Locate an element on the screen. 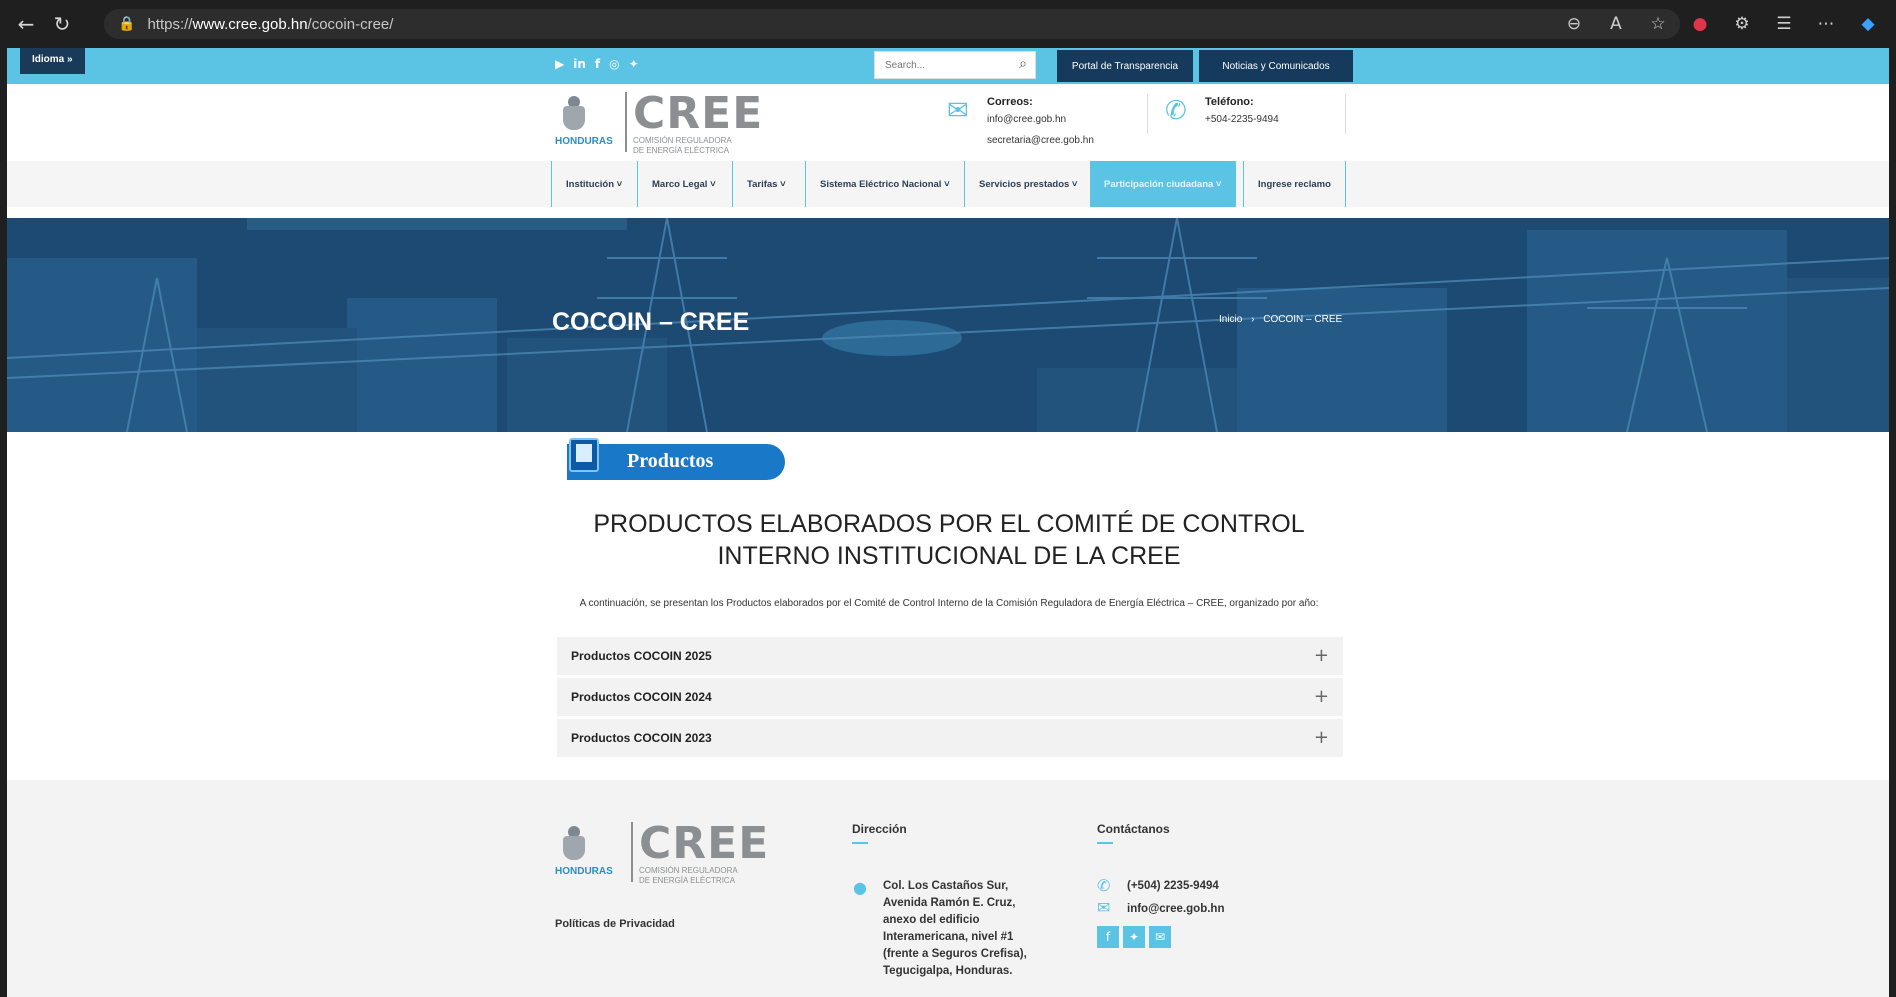 Image resolution: width=1896 pixels, height=997 pixels. productos-banner: Productos is located at coordinates (670, 461).